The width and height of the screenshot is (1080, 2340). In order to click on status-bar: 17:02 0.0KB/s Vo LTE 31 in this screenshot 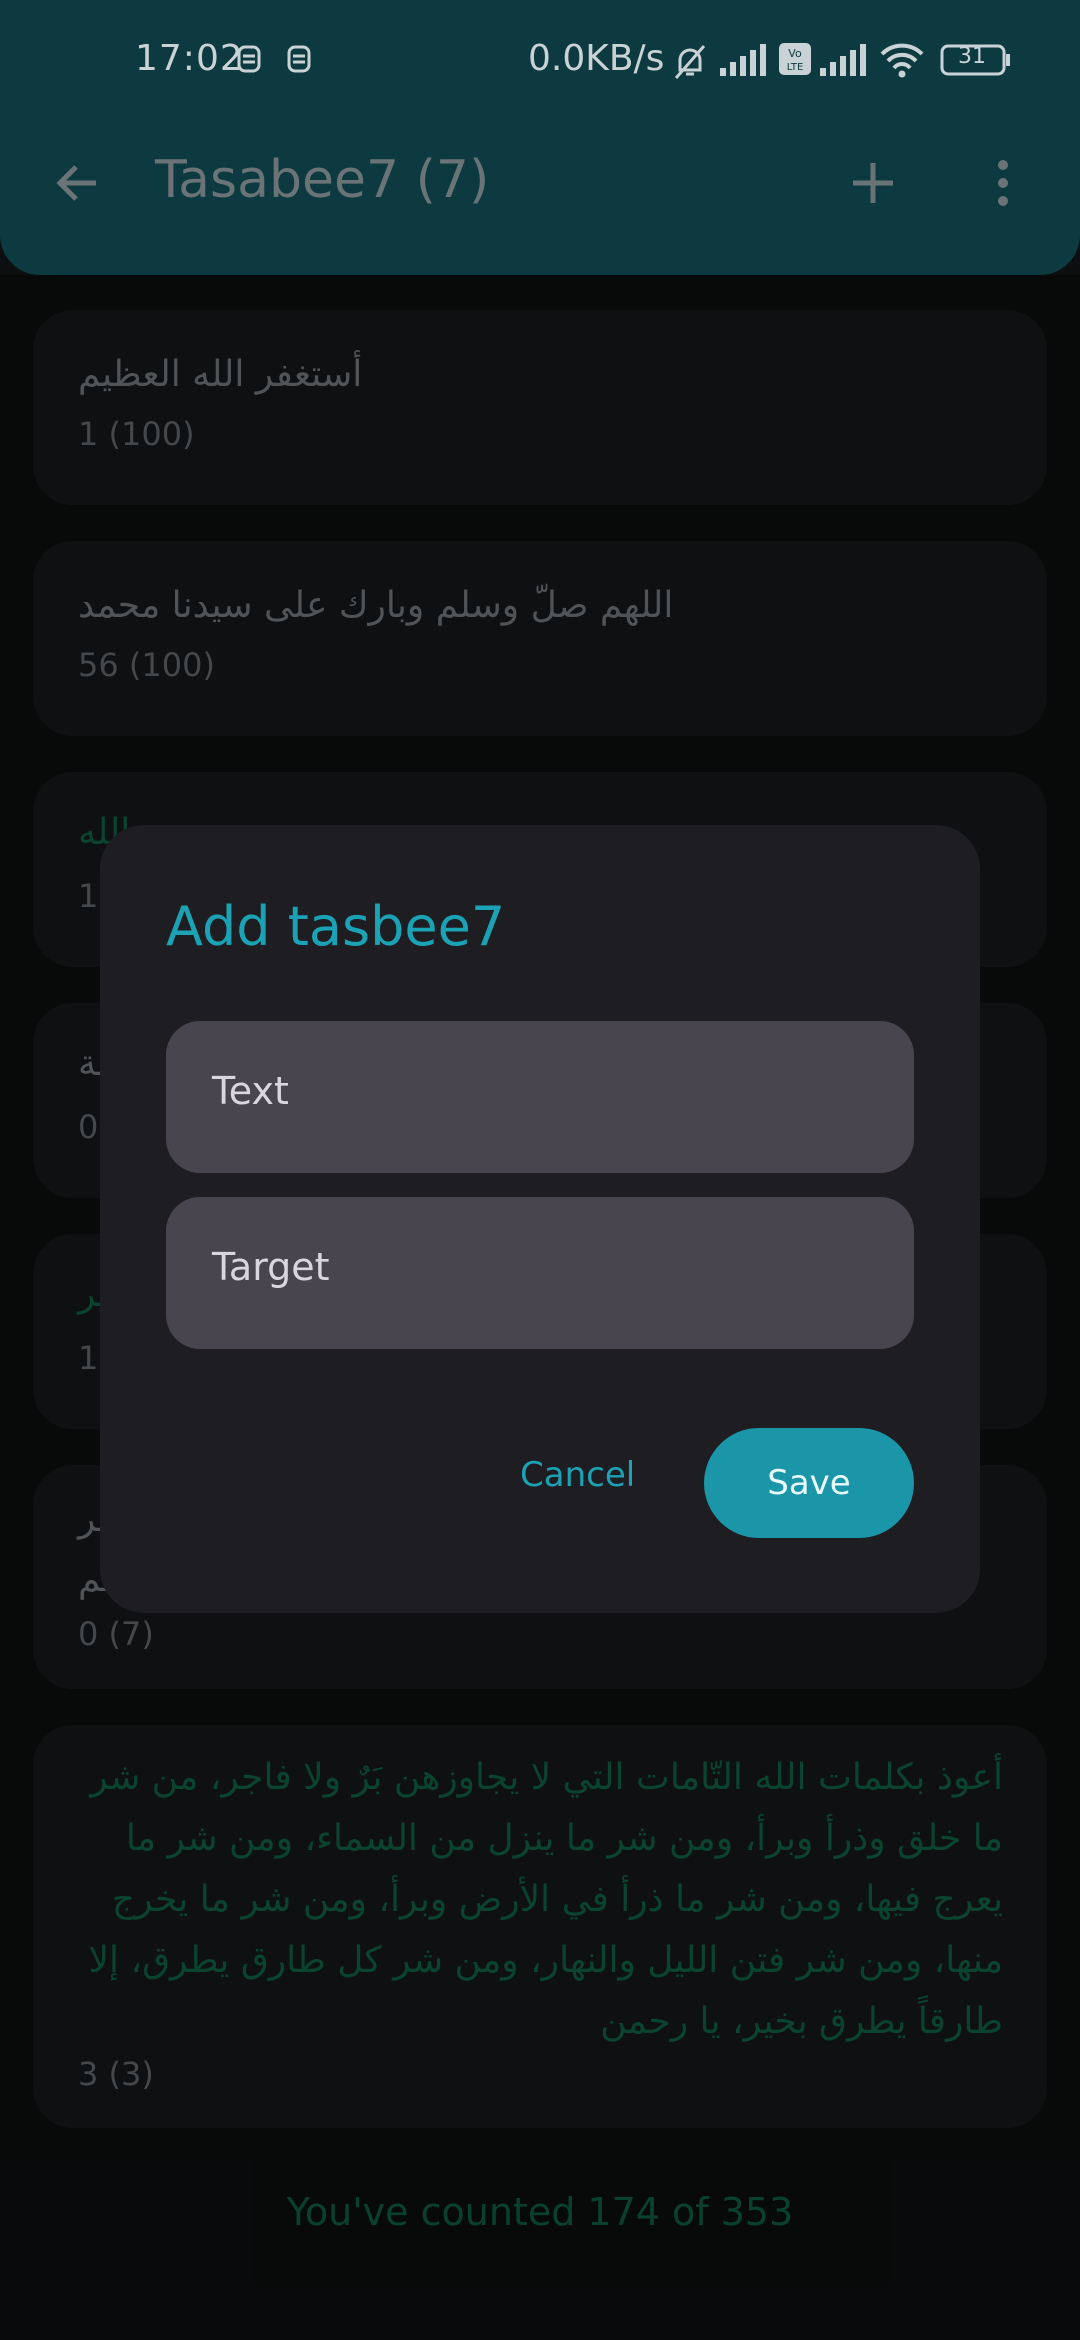, I will do `click(540, 60)`.